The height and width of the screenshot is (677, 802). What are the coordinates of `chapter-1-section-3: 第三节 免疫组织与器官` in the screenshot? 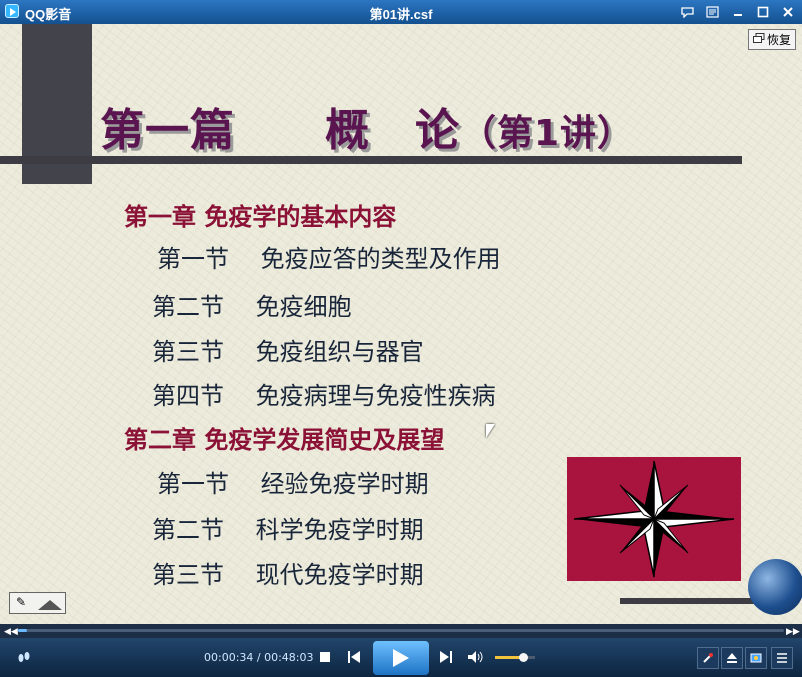 It's located at (288, 352).